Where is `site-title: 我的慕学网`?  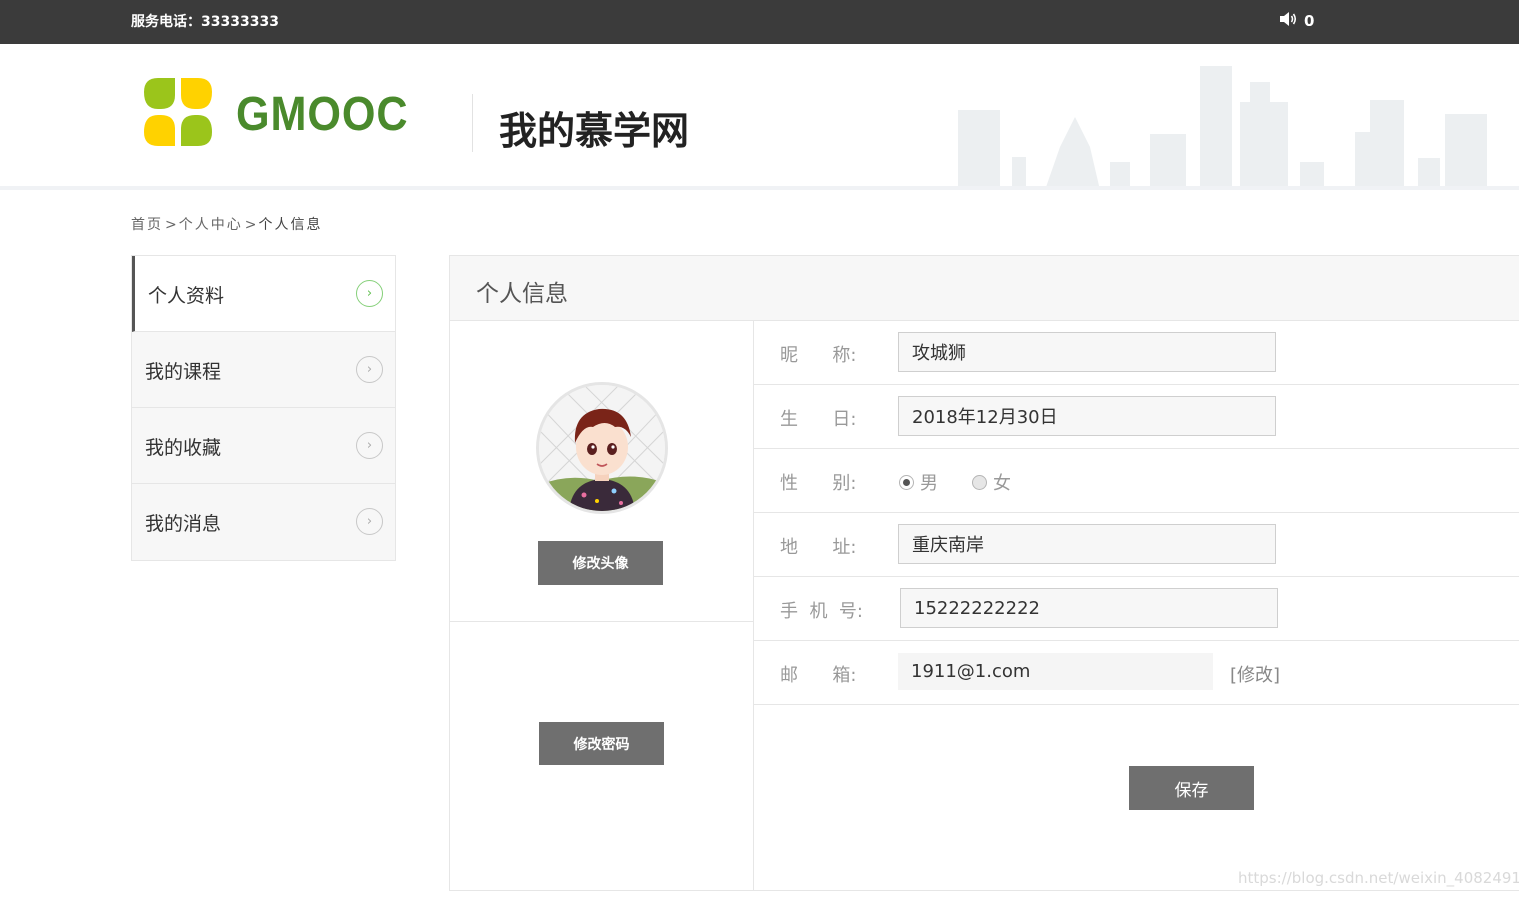
site-title: 我的慕学网 is located at coordinates (594, 131).